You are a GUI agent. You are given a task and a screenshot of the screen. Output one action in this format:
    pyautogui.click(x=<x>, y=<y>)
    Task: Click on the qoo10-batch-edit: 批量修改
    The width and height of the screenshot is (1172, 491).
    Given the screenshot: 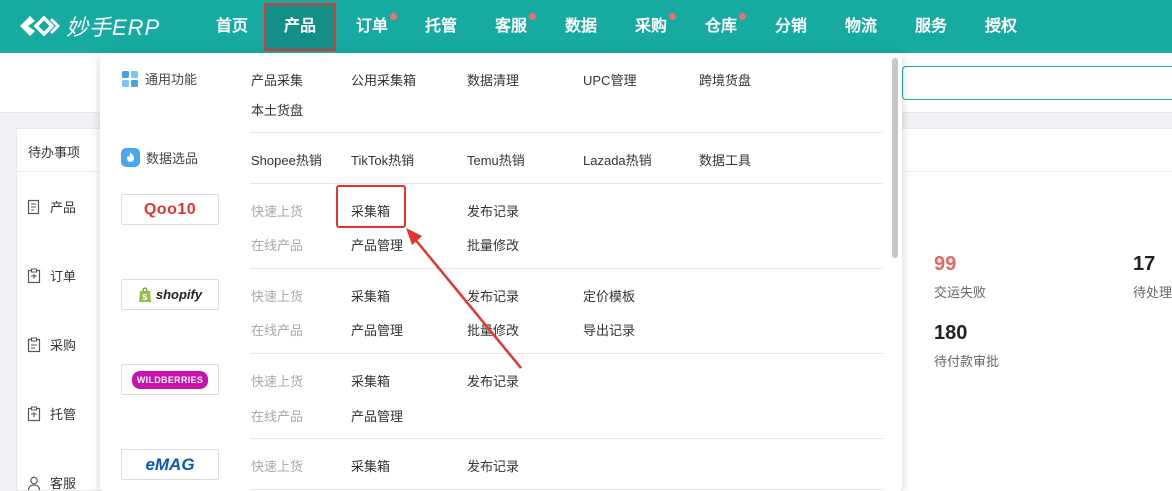 What is the action you would take?
    pyautogui.click(x=493, y=244)
    